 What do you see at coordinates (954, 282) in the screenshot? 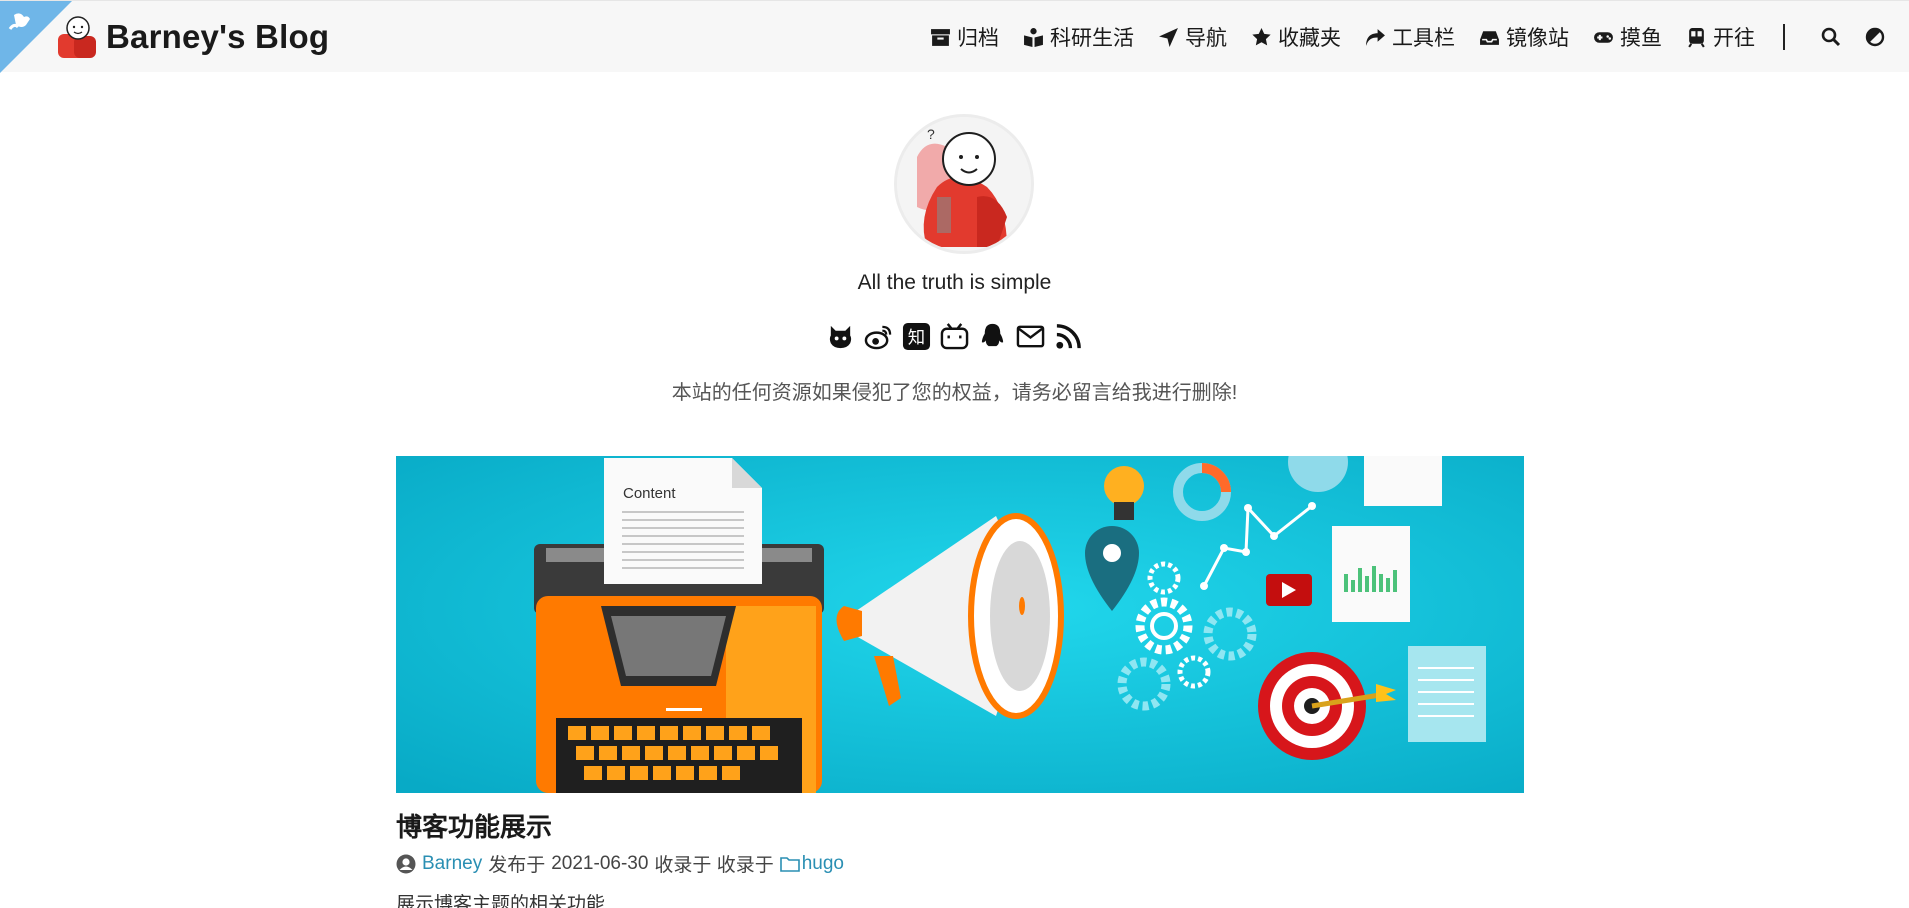
I see `profile-subtitle: All the truth is simple` at bounding box center [954, 282].